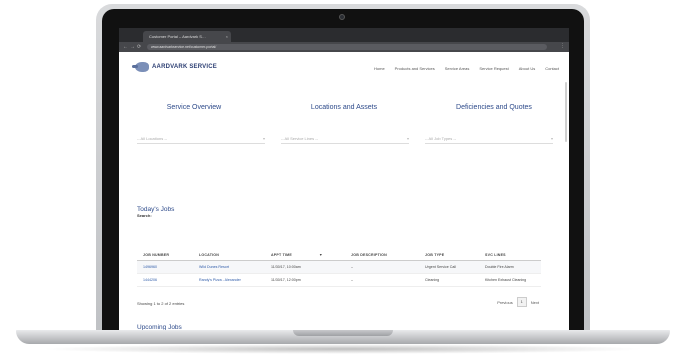  What do you see at coordinates (521, 302) in the screenshot?
I see `page-1-button: 1` at bounding box center [521, 302].